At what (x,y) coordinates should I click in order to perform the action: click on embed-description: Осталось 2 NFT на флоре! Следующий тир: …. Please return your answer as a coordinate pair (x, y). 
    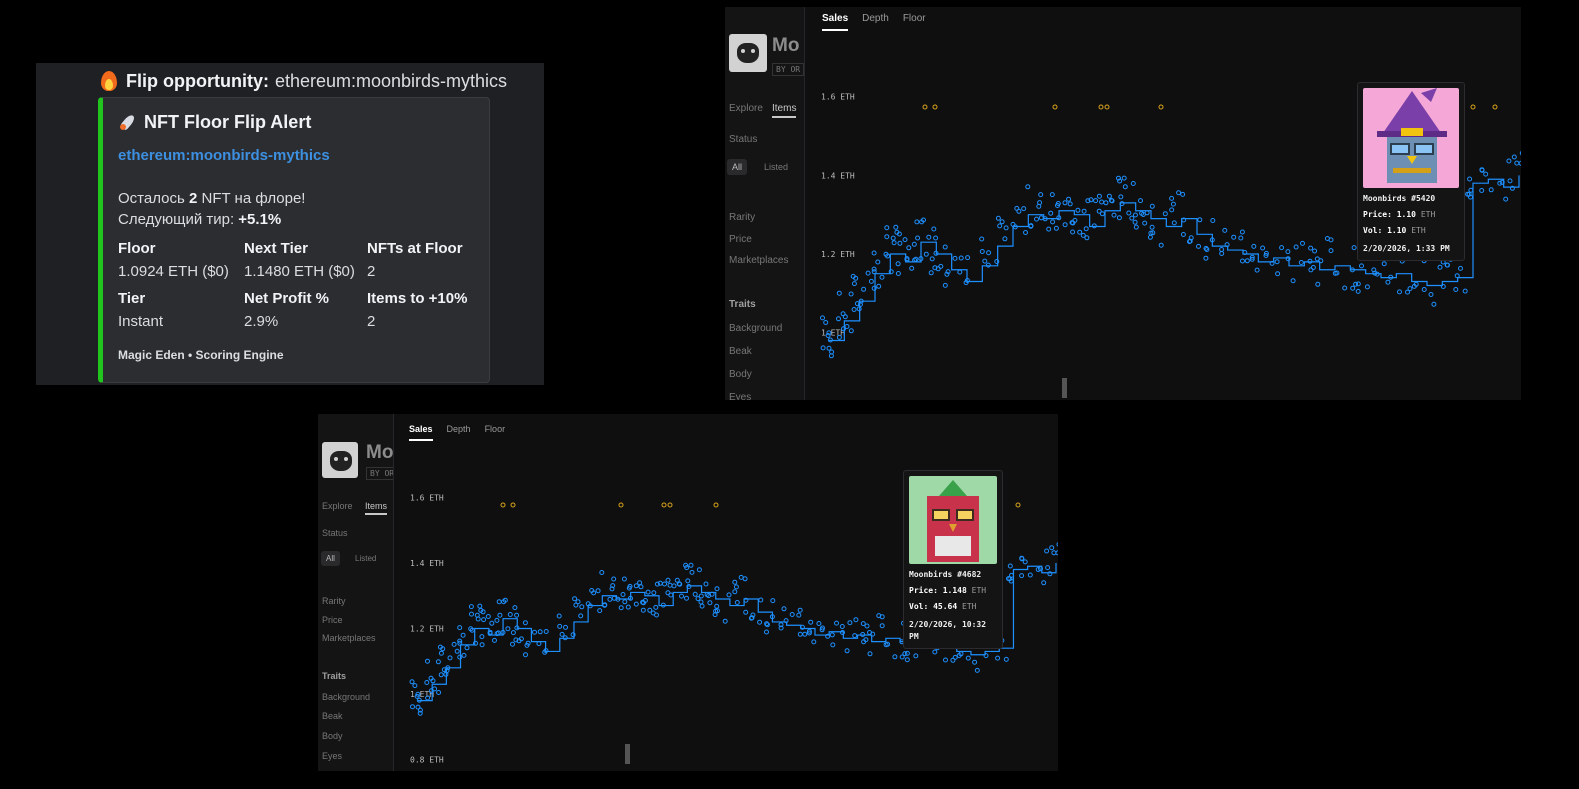
    Looking at the image, I should click on (211, 209).